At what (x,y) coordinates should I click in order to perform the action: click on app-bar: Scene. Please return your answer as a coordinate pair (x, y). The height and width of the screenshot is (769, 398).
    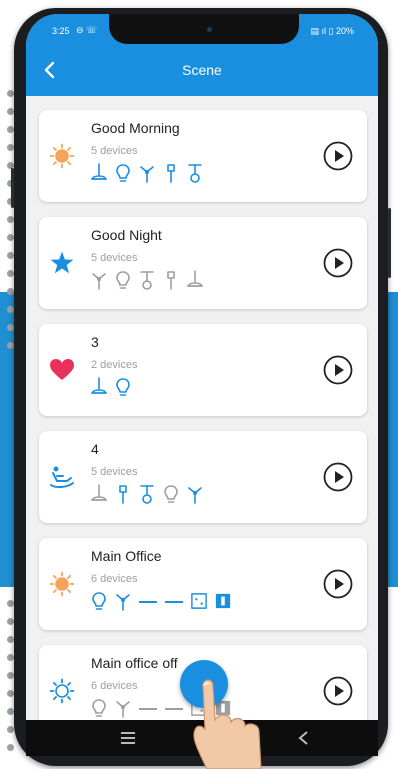
    Looking at the image, I should click on (202, 70).